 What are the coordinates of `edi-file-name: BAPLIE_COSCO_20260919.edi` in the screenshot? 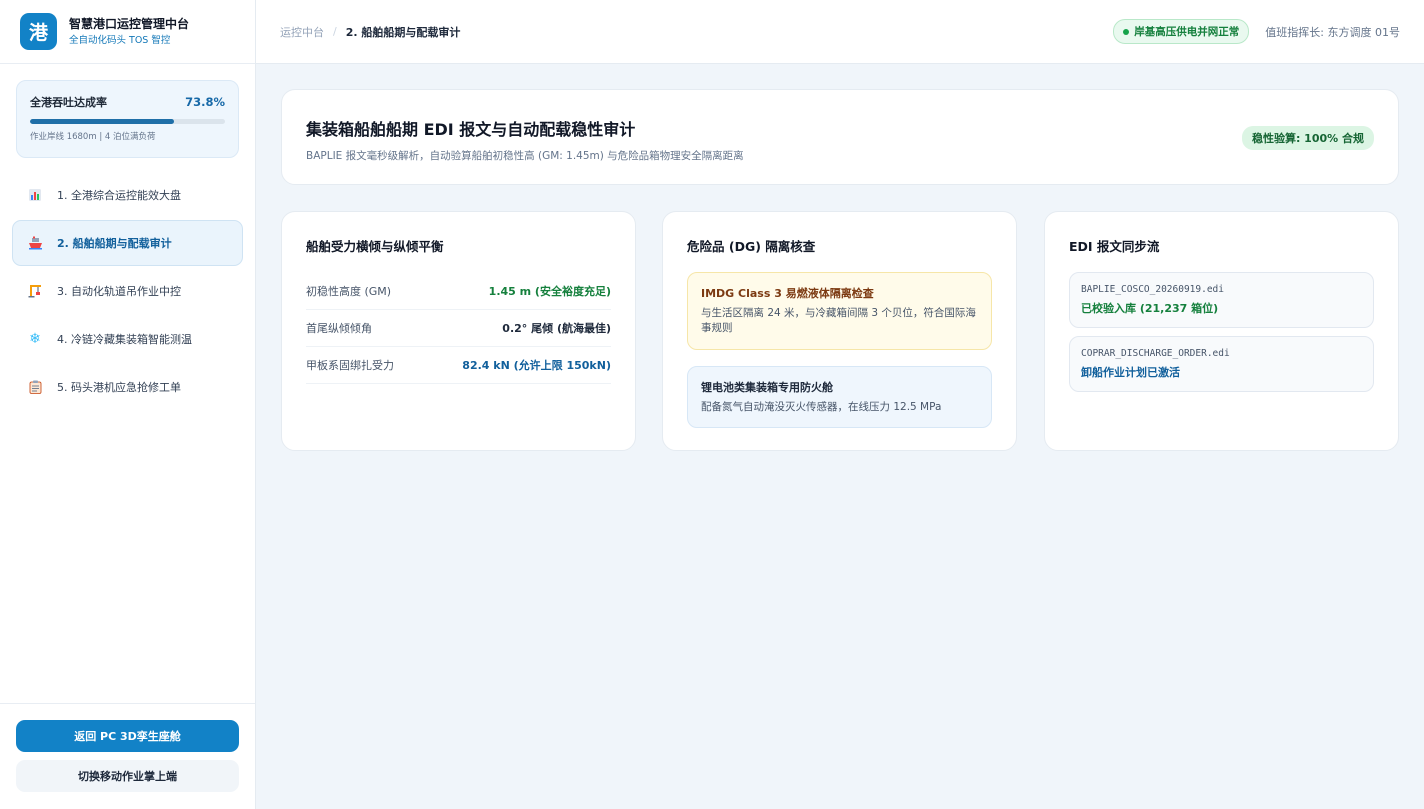 It's located at (1152, 289).